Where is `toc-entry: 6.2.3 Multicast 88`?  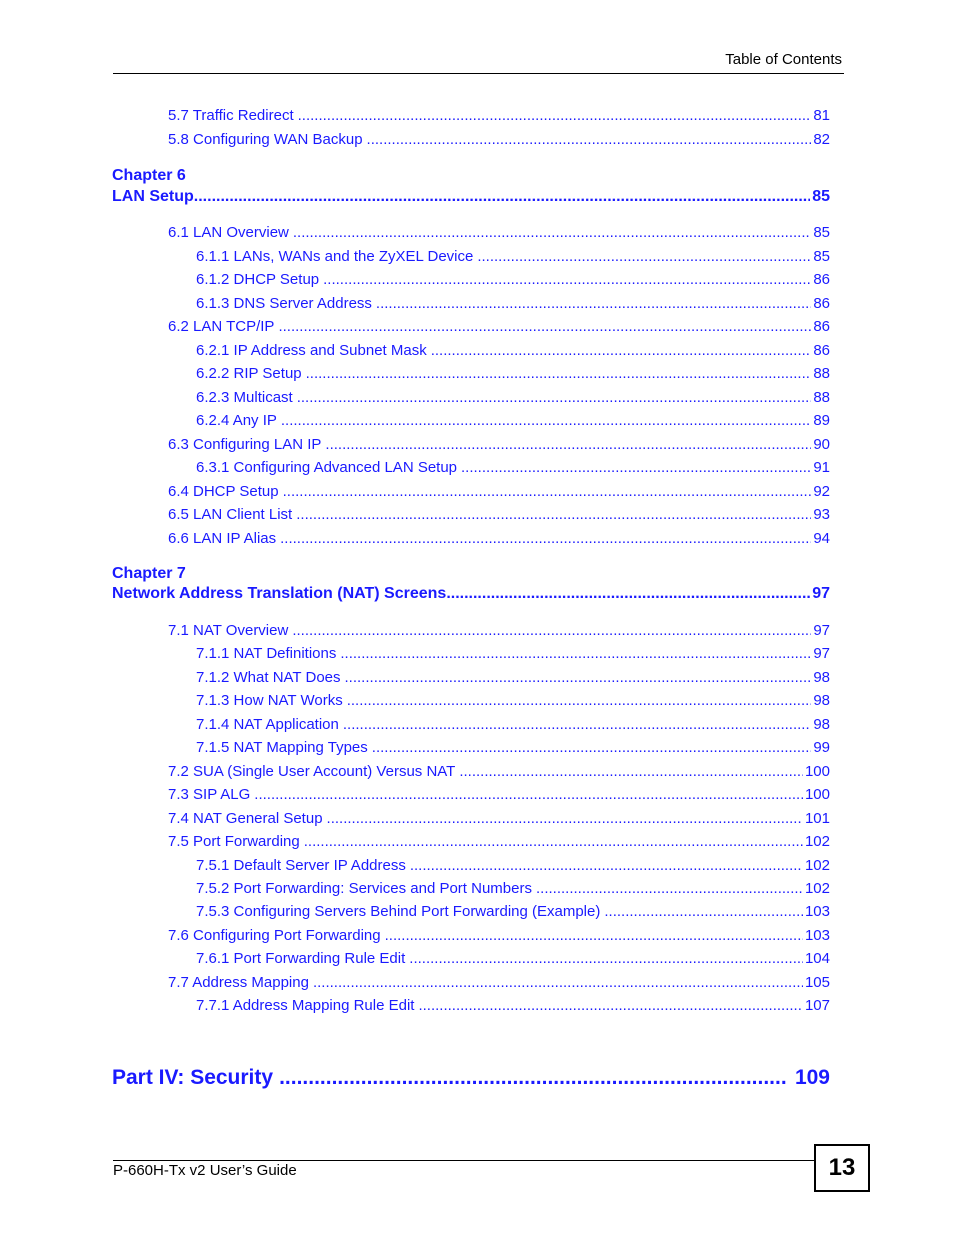 toc-entry: 6.2.3 Multicast 88 is located at coordinates (513, 397).